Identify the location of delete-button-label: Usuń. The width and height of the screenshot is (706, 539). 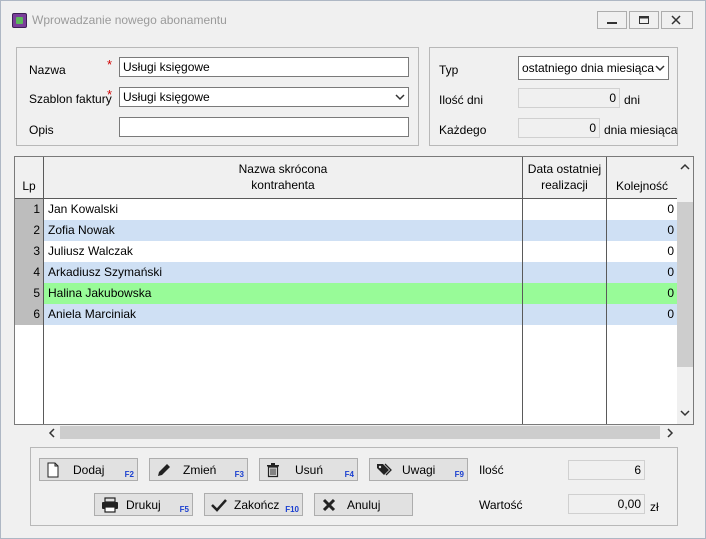
(309, 470).